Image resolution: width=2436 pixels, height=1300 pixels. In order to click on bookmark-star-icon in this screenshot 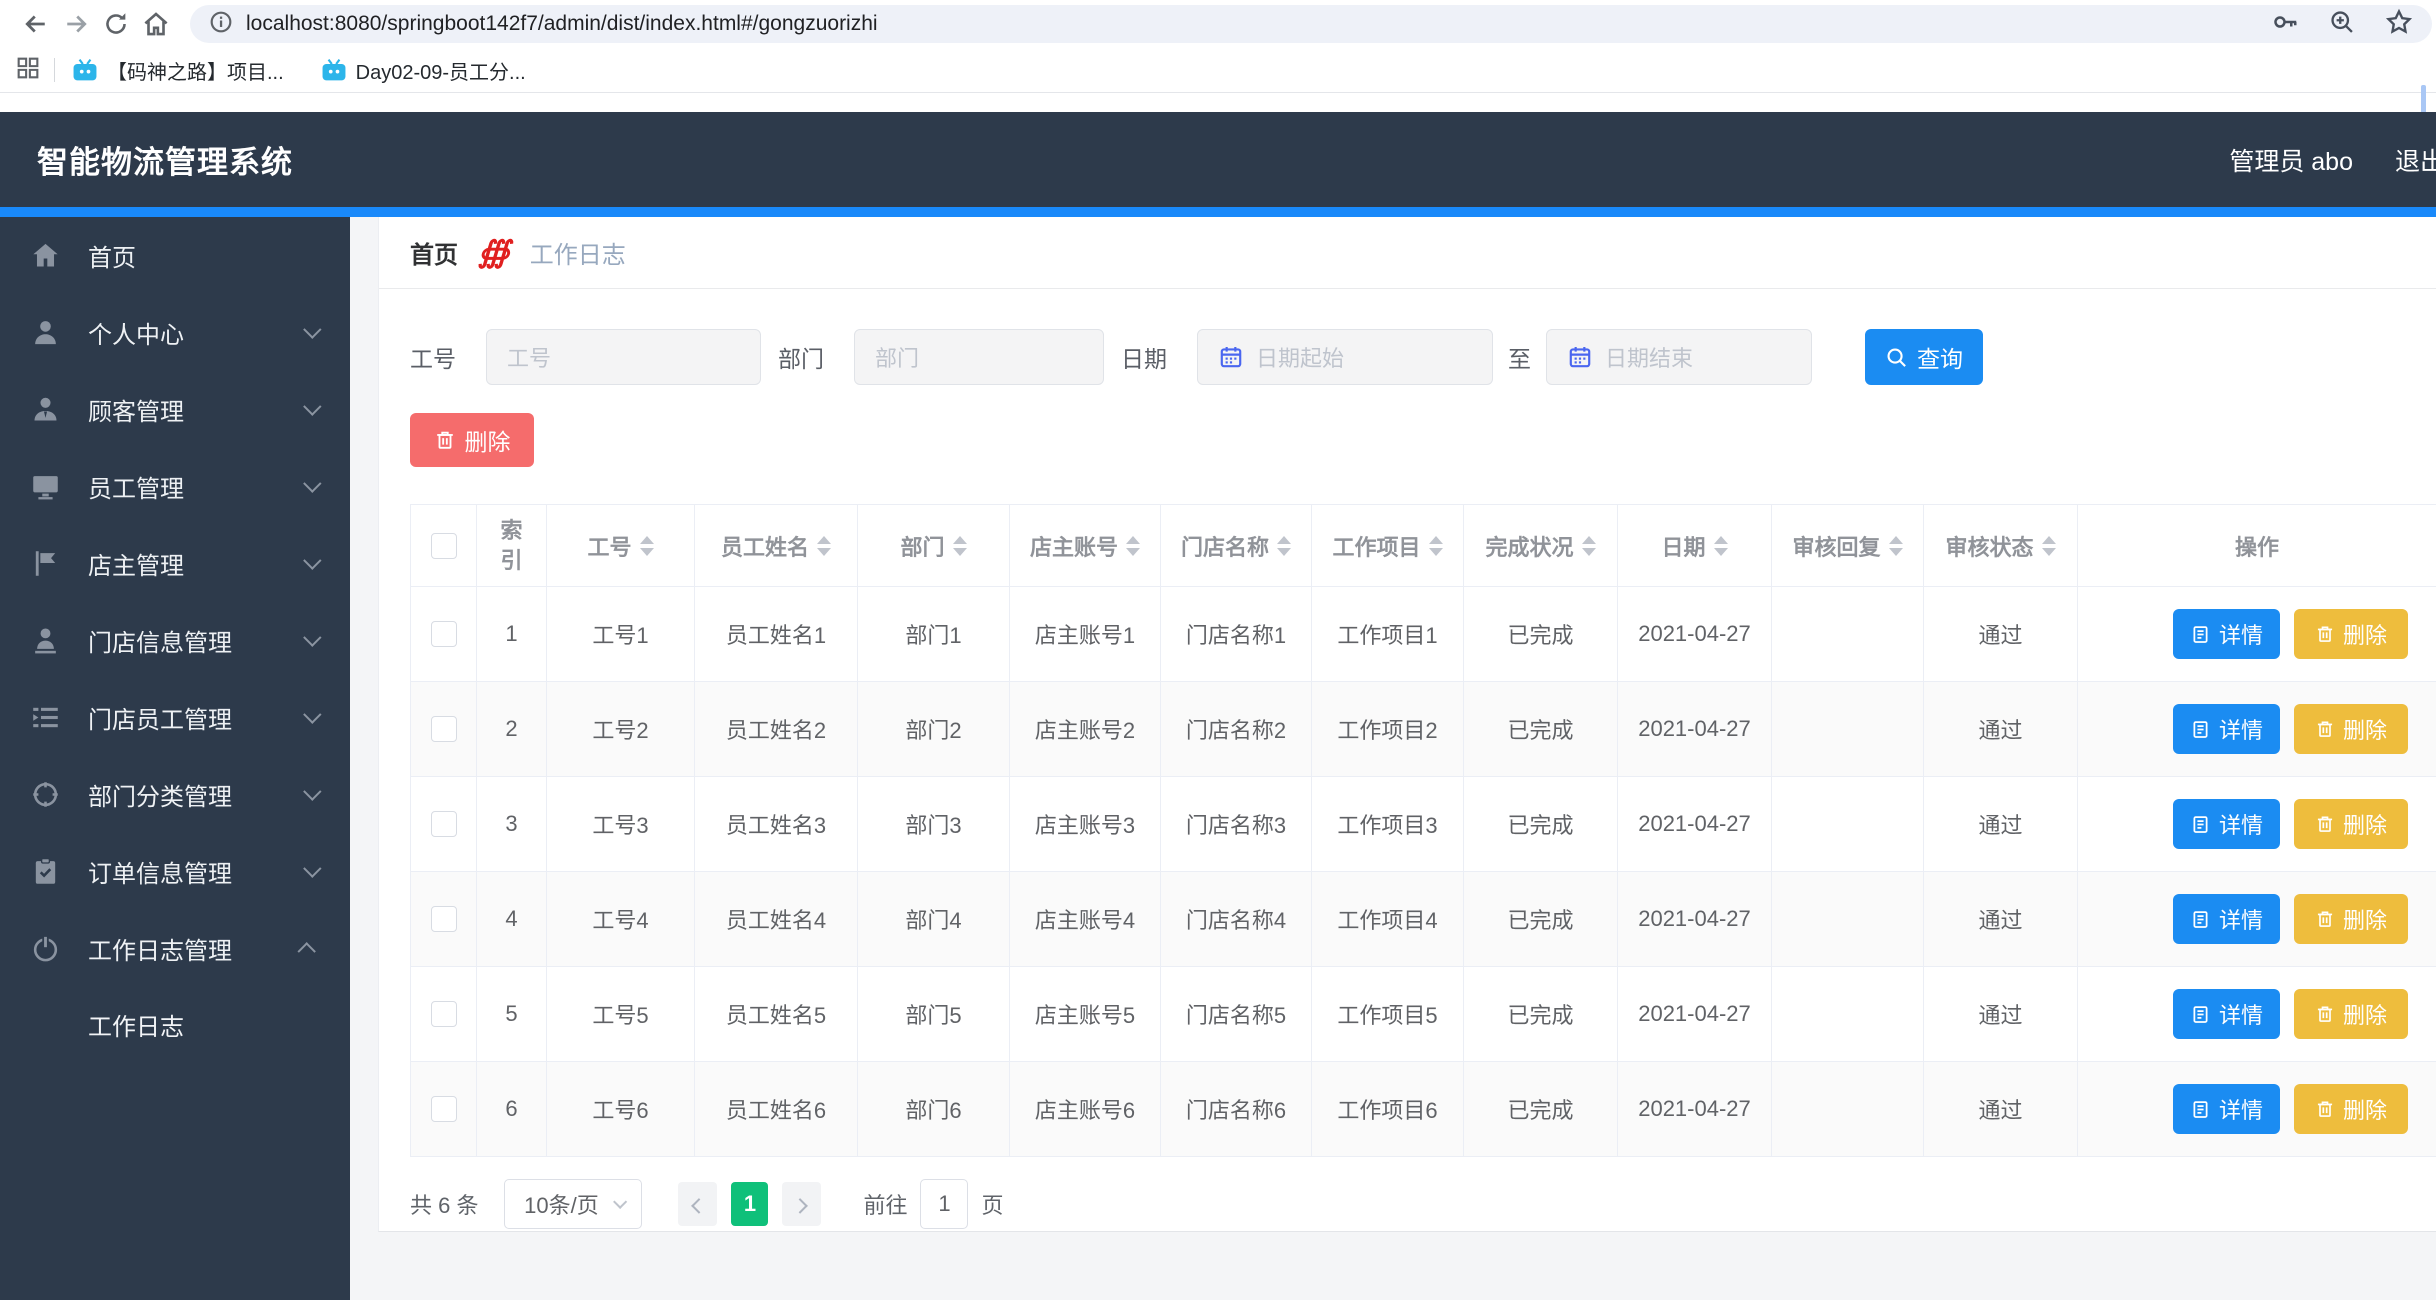, I will do `click(2399, 24)`.